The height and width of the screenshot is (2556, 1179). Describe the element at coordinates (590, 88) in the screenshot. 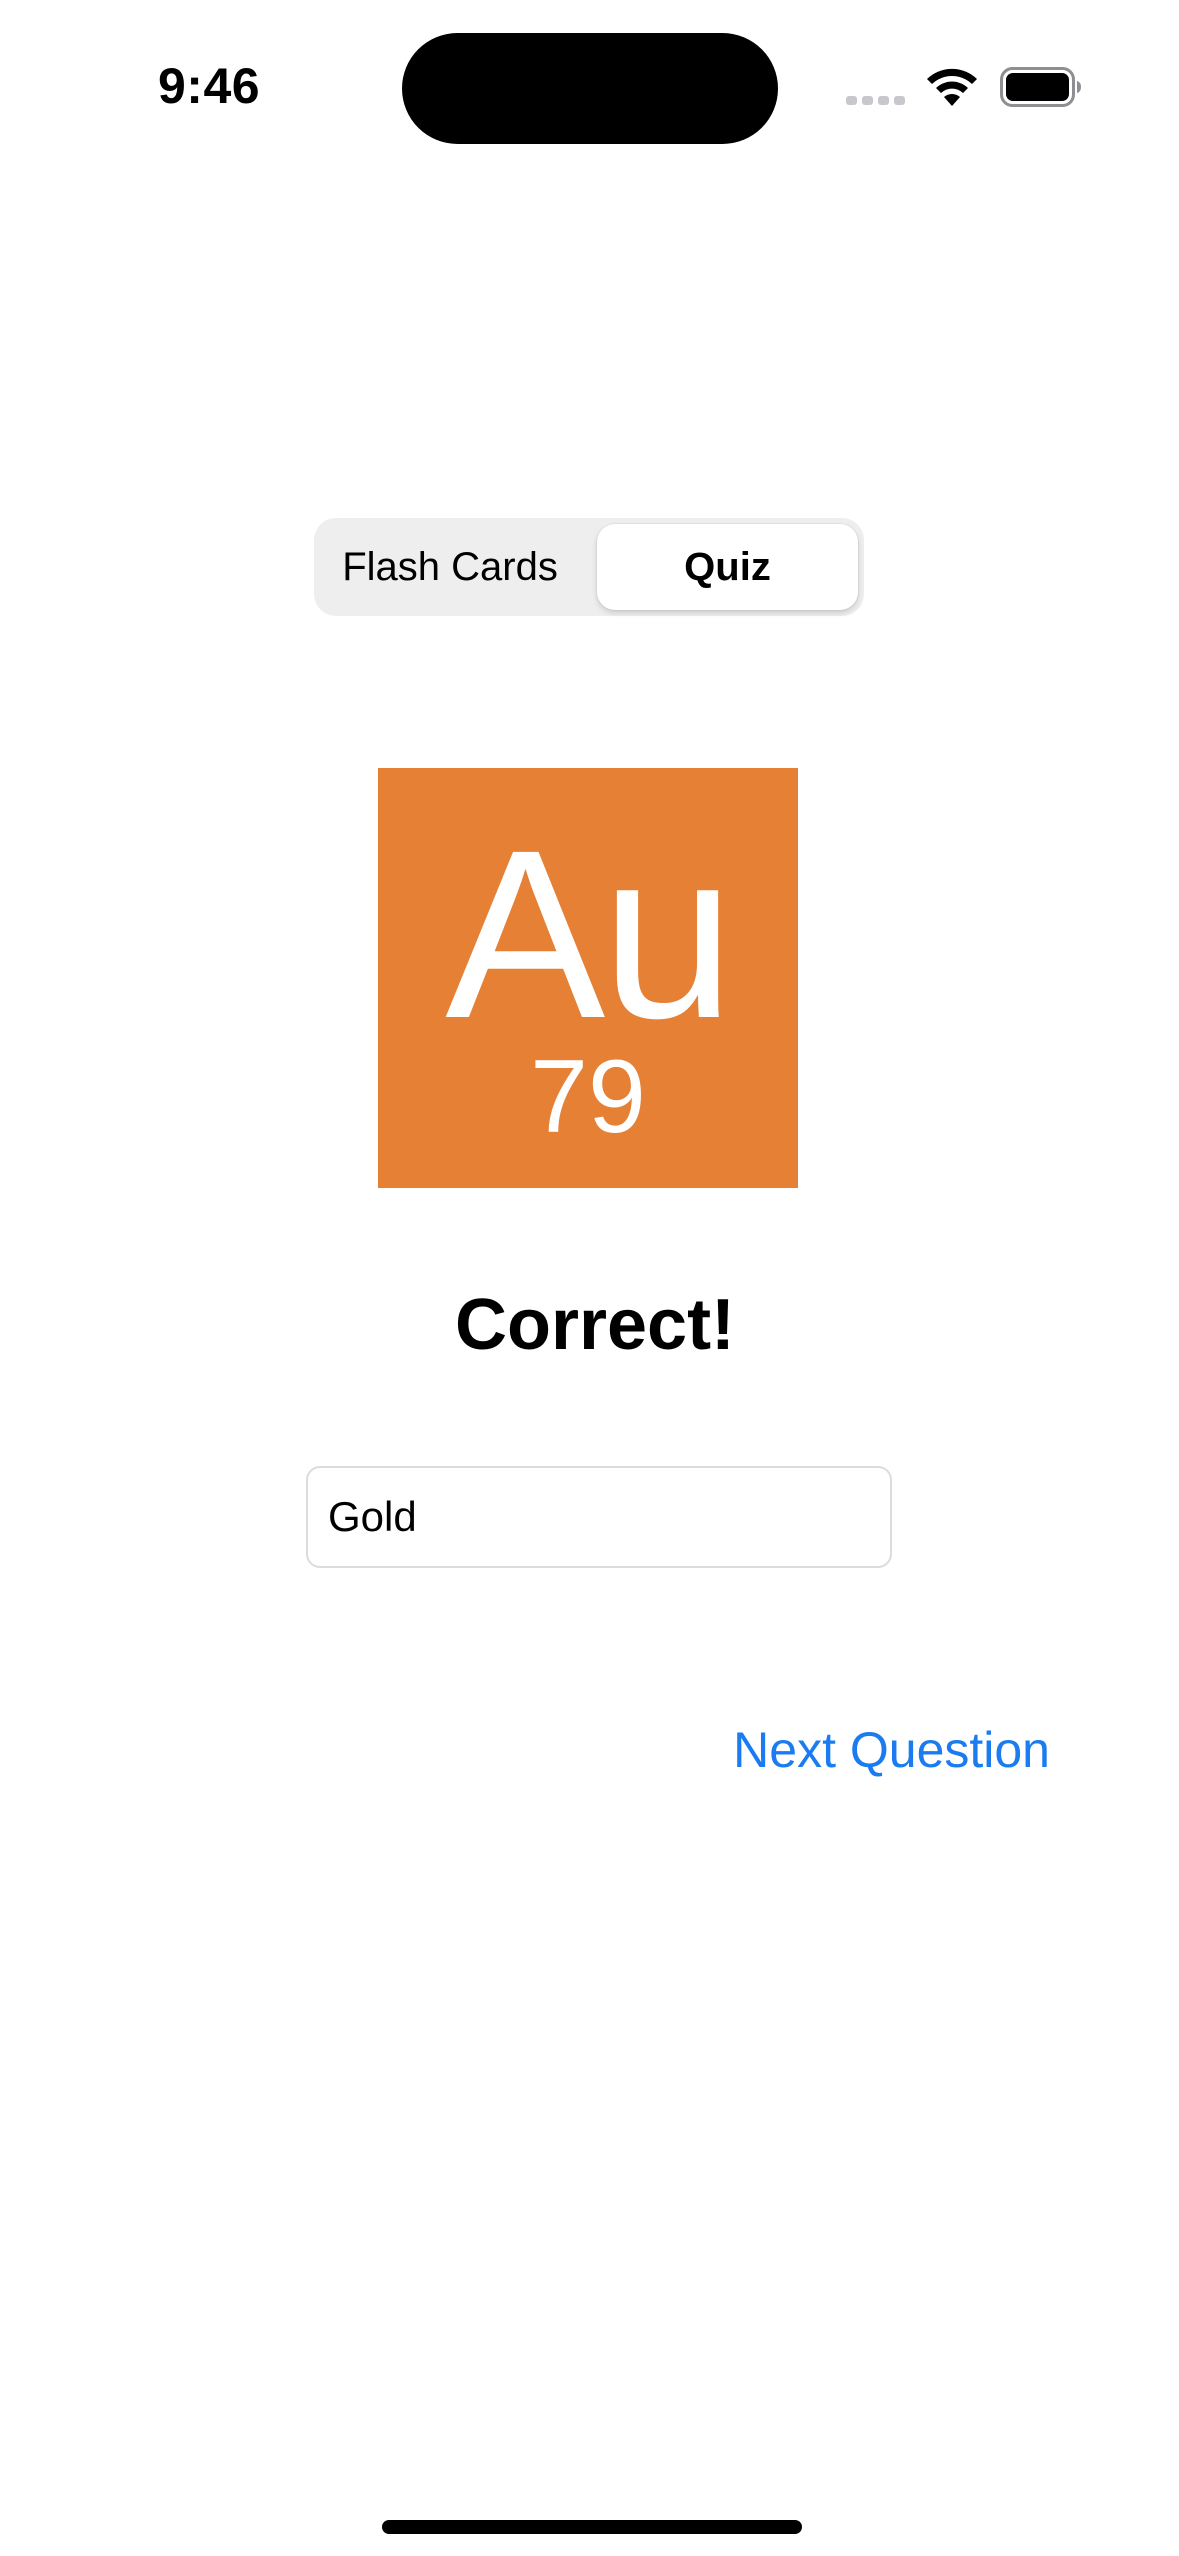

I see `dynamic-island` at that location.